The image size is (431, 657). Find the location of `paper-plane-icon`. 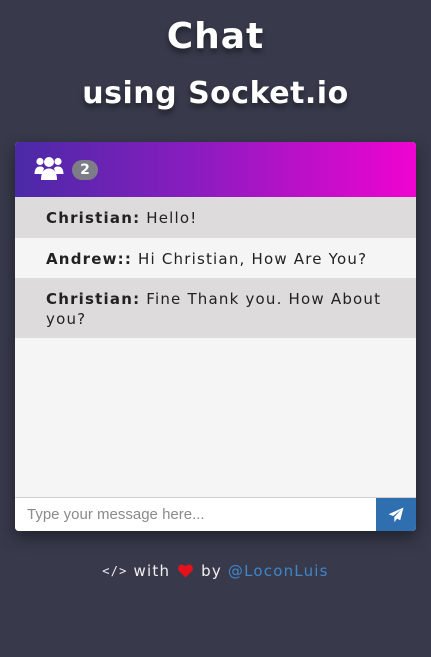

paper-plane-icon is located at coordinates (396, 515).